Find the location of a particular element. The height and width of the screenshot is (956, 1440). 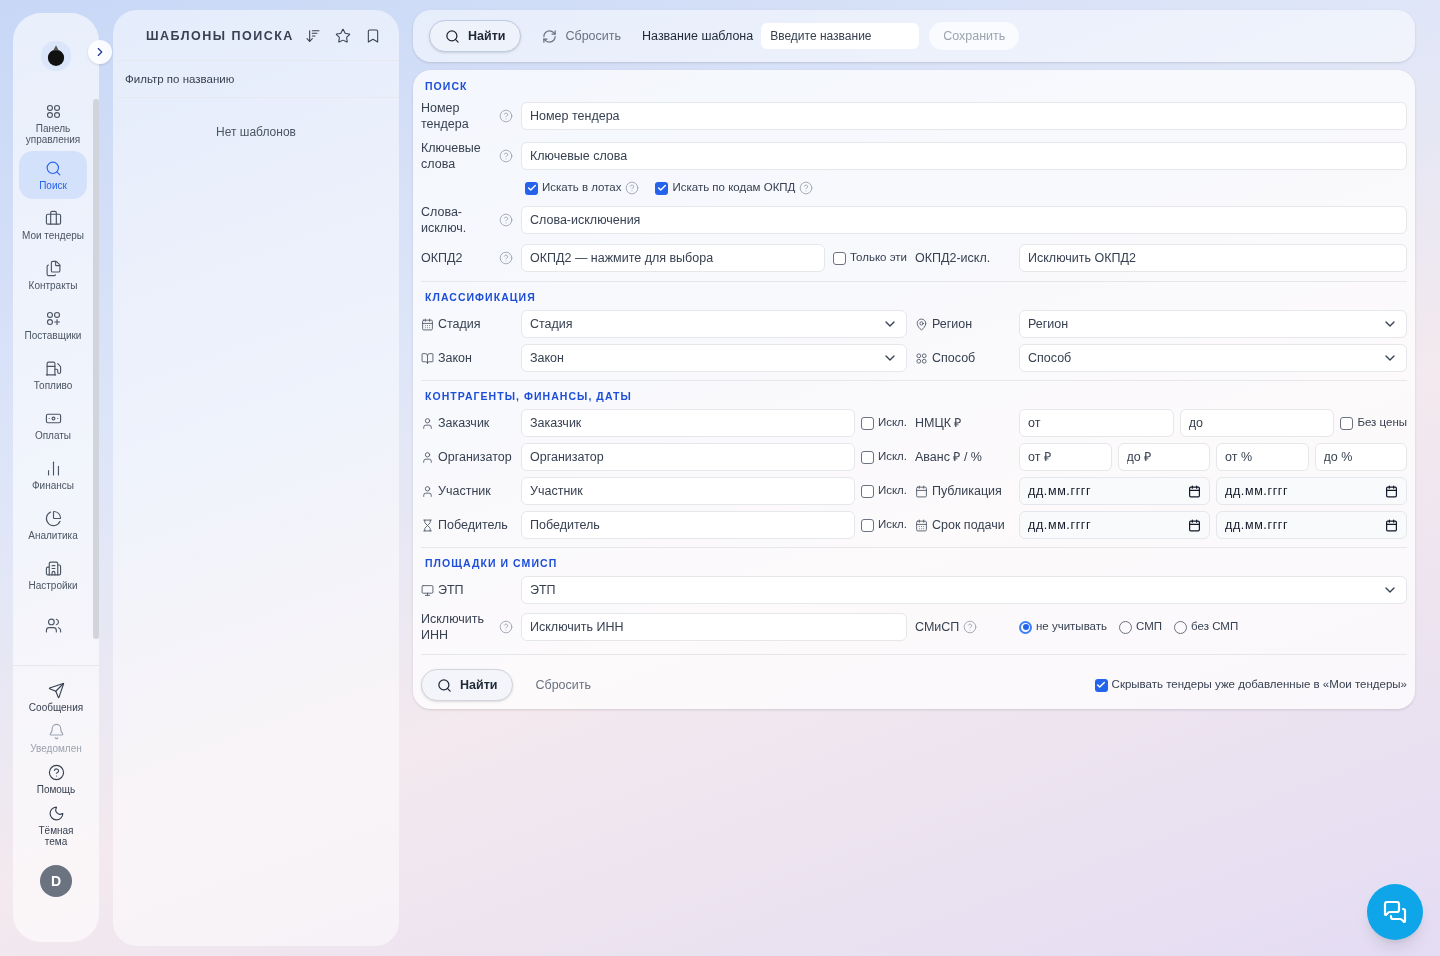

field-label: НМЦК ₽ is located at coordinates (938, 423).